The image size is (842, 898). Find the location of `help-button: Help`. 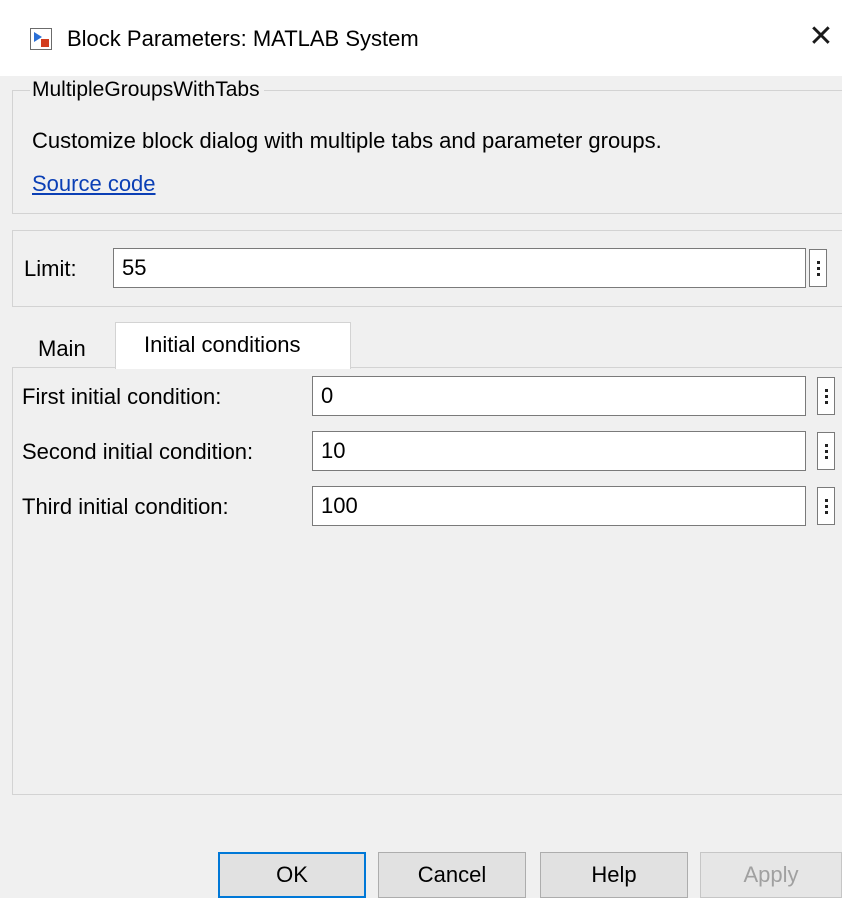

help-button: Help is located at coordinates (614, 875).